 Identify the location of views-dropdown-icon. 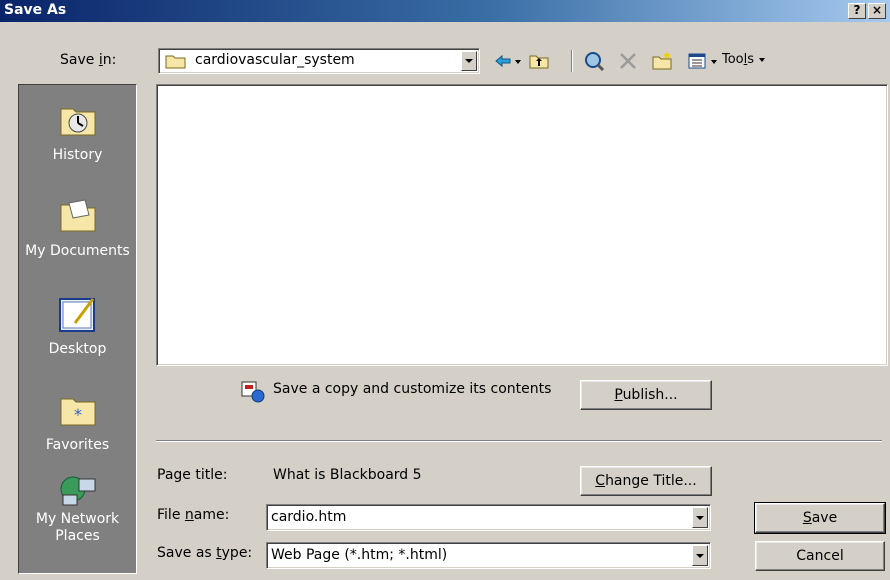
(714, 62).